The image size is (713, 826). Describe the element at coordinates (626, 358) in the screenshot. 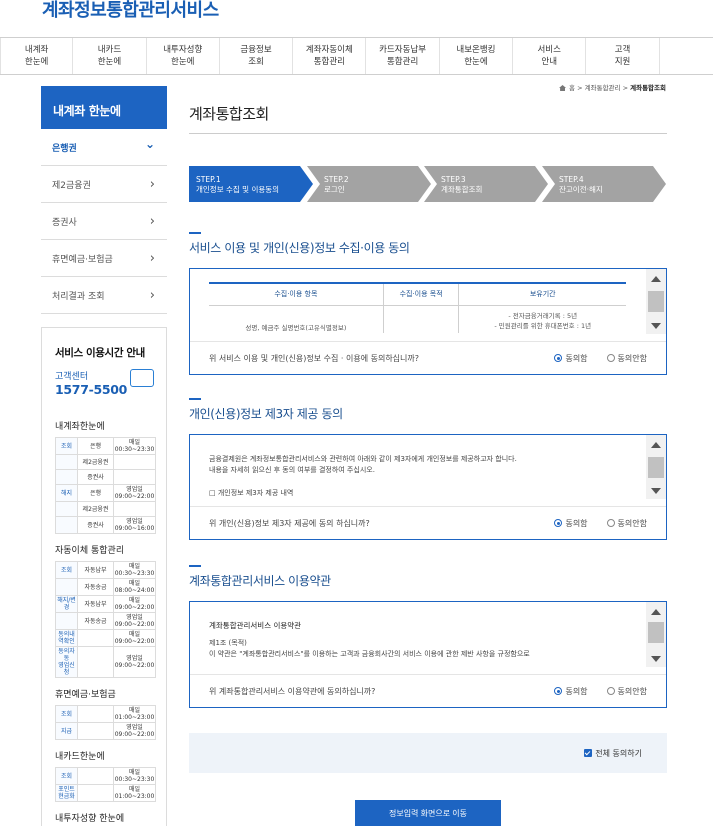

I see `disagree-radio-1: 동의안함` at that location.